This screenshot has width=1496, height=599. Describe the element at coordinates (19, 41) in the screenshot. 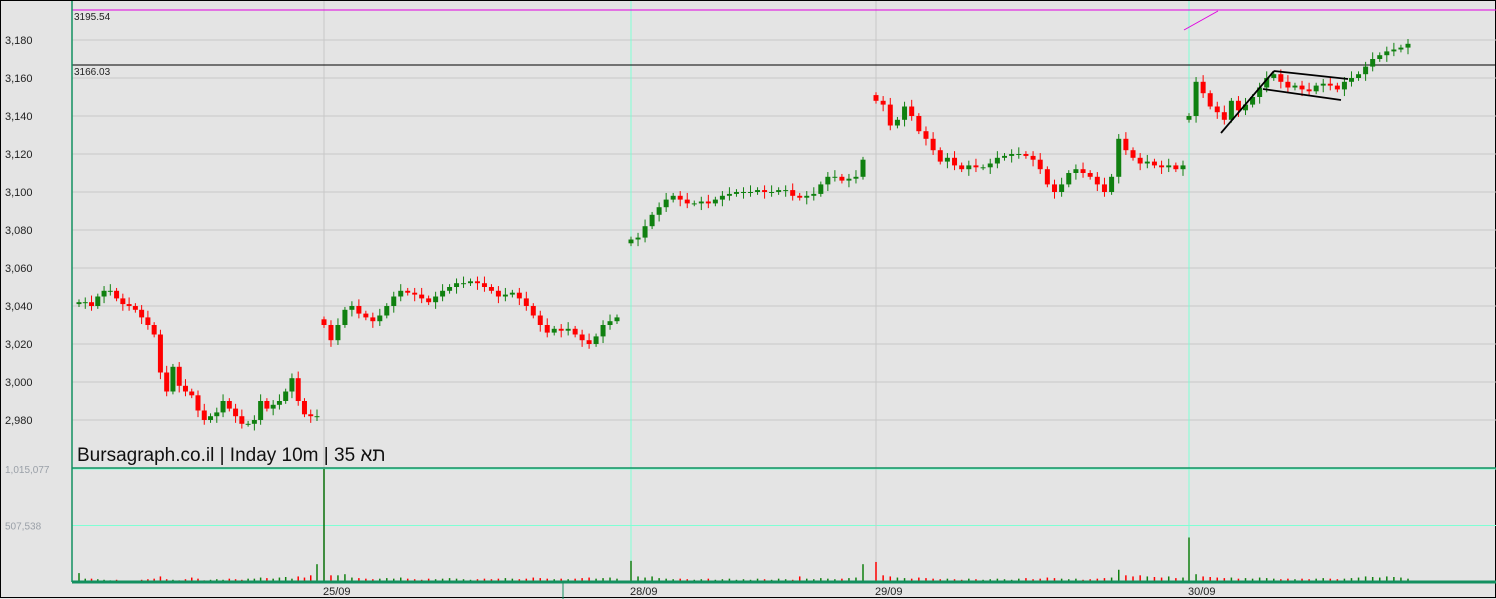

I see `y-tick-label: 3,180` at that location.